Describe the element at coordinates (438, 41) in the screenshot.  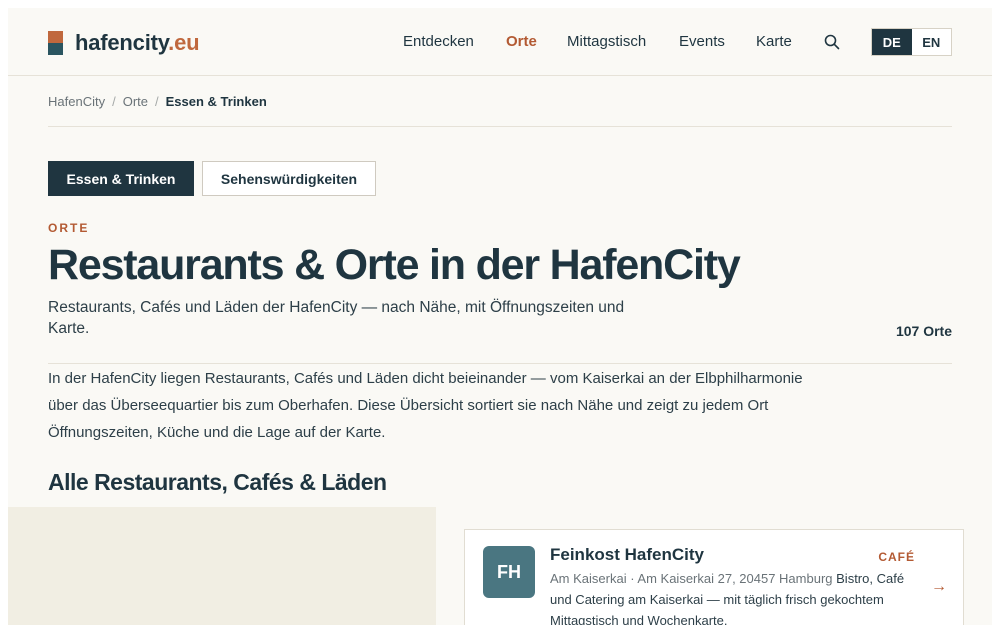
I see `nav-item-entdecken: Entdecken` at that location.